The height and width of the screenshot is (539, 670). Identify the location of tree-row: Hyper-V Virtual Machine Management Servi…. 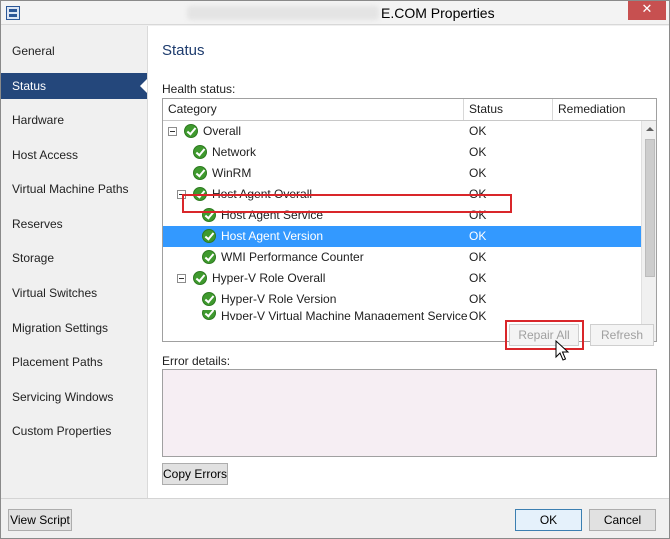
(402, 315).